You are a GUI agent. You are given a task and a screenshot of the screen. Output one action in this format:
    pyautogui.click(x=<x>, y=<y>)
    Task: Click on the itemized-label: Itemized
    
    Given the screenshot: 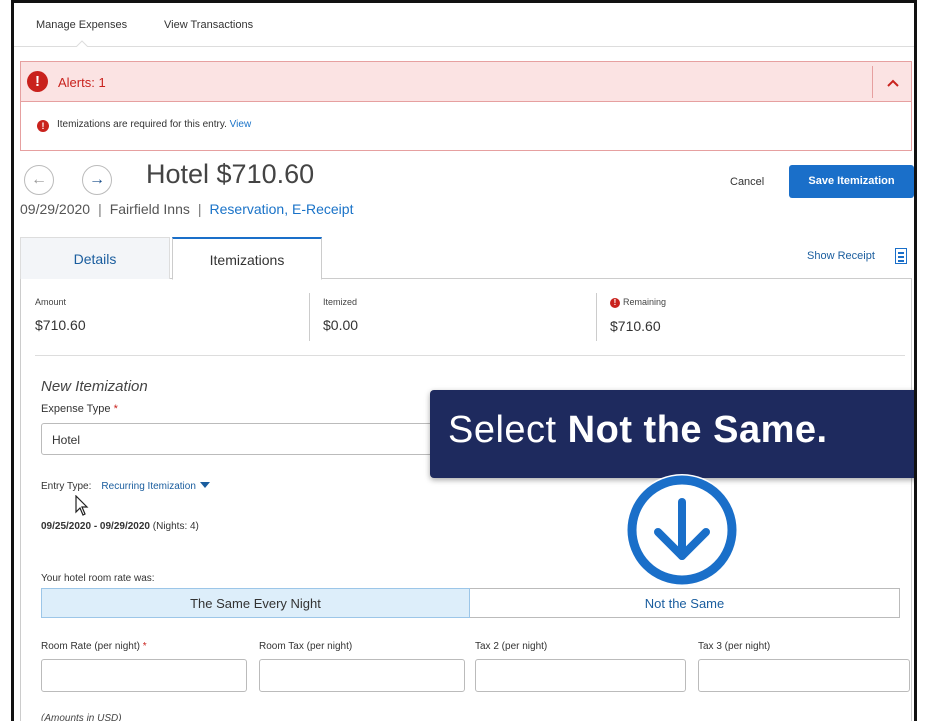 What is the action you would take?
    pyautogui.click(x=340, y=302)
    